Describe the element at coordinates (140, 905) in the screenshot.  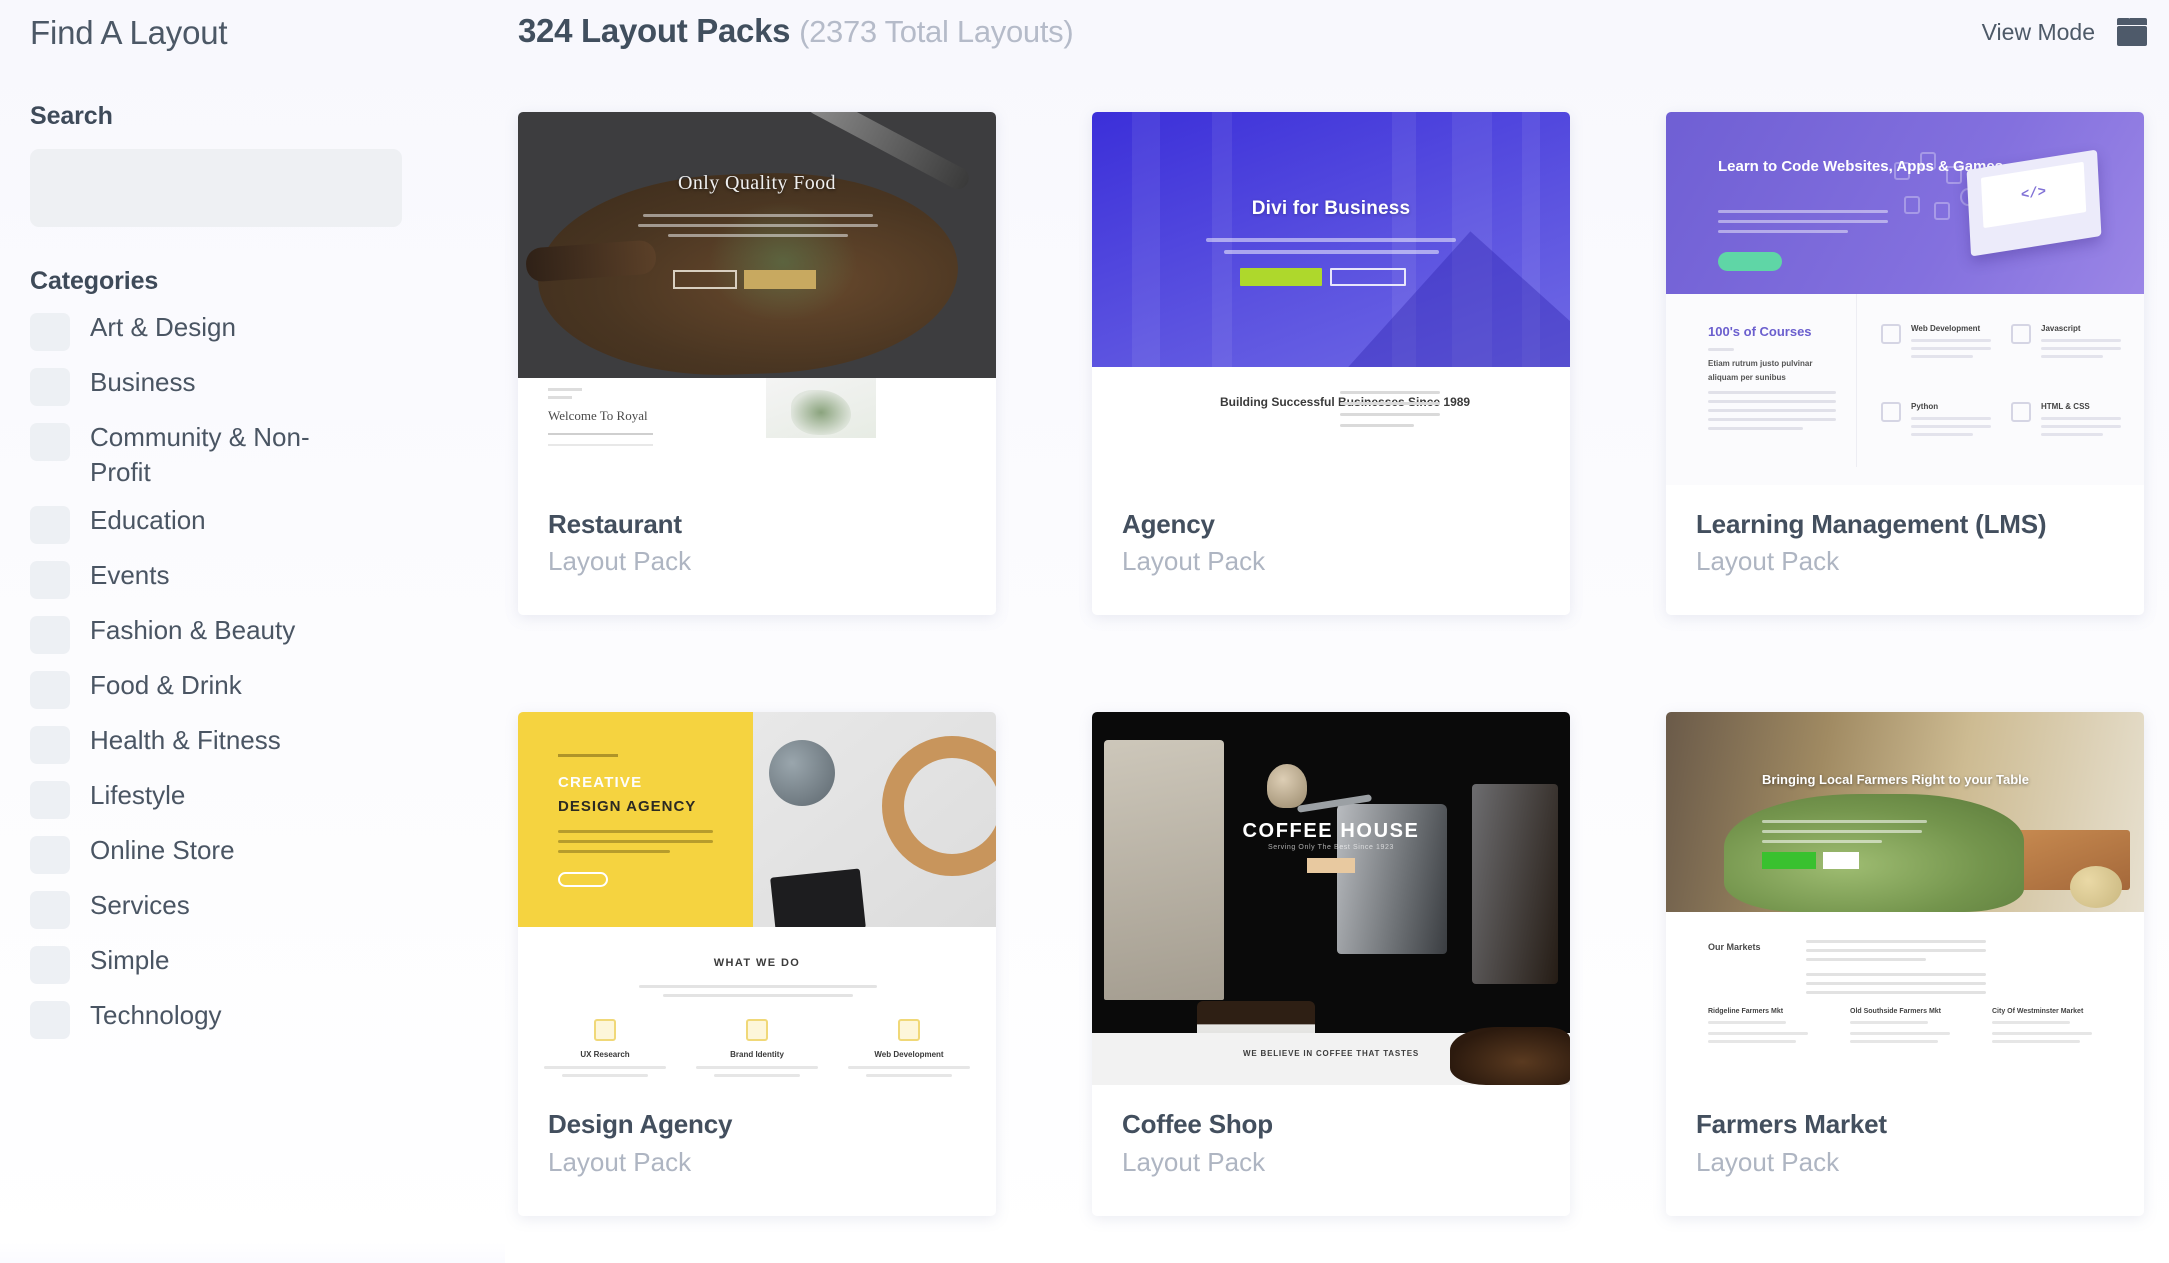
I see `category-label: Services` at that location.